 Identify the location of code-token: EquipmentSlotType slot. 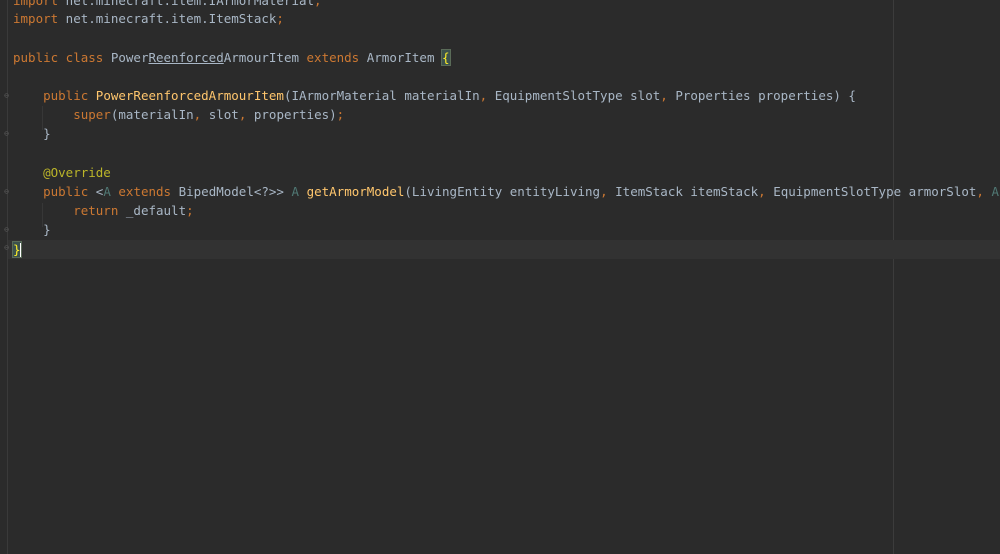
(577, 95).